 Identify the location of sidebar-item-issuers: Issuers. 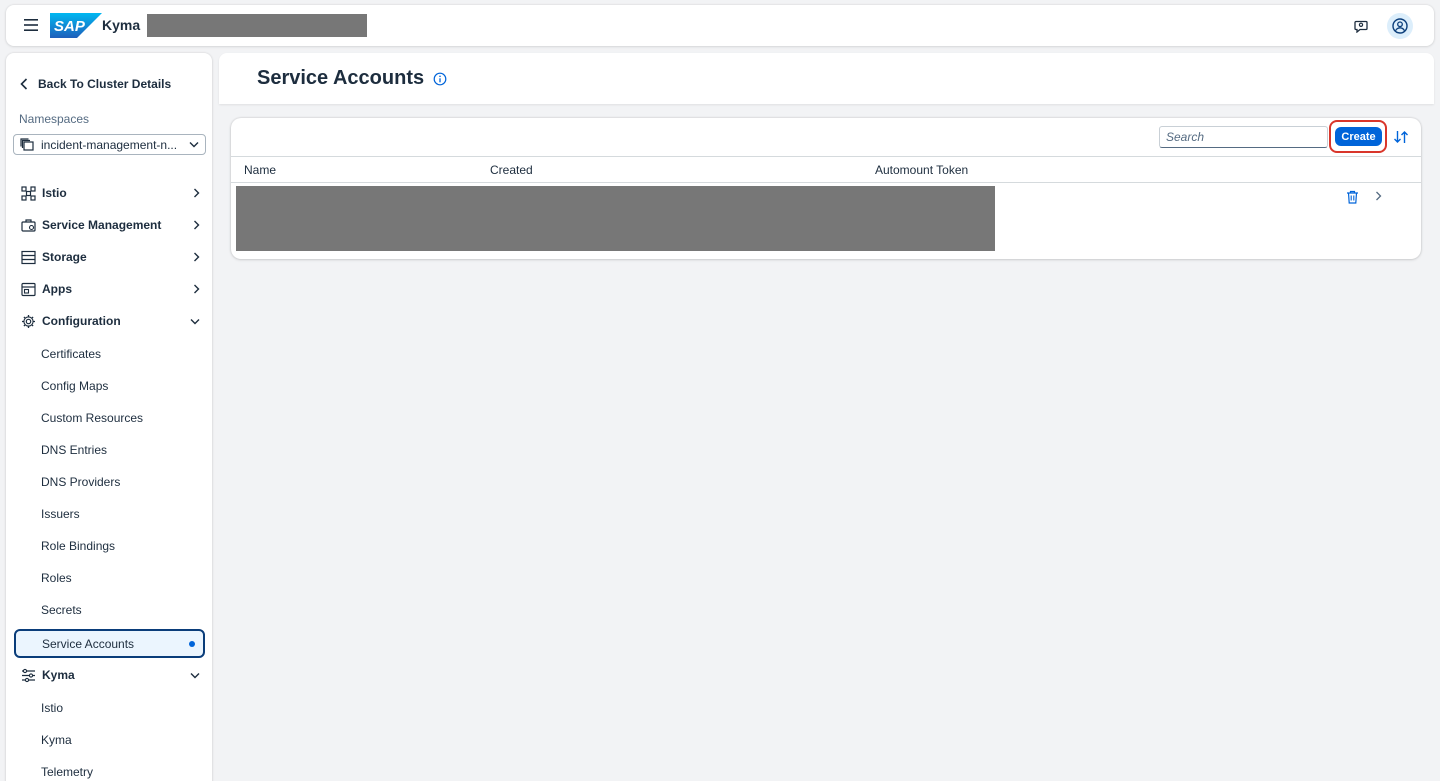
(60, 514).